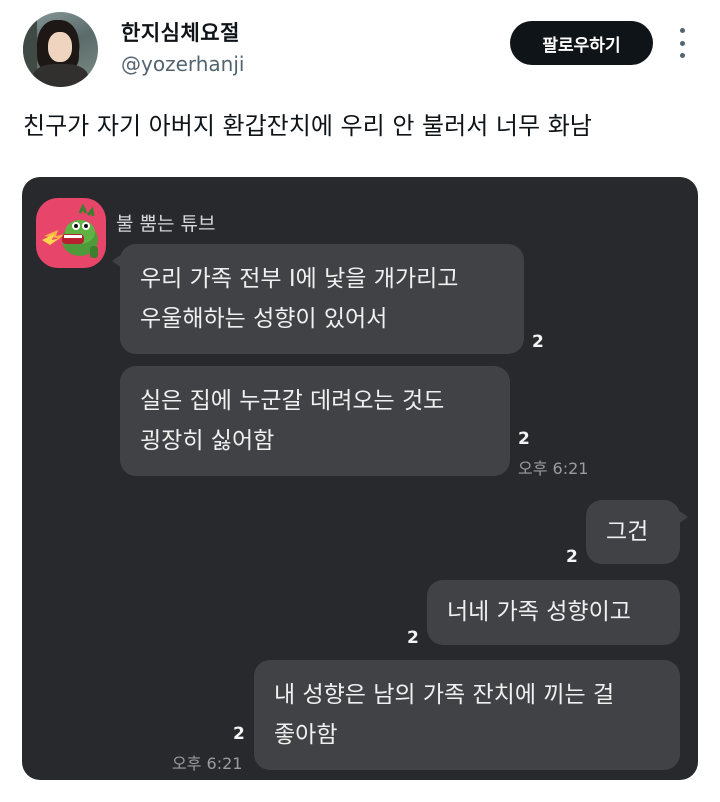 This screenshot has width=720, height=802. What do you see at coordinates (60, 75) in the screenshot?
I see `avatar-body` at bounding box center [60, 75].